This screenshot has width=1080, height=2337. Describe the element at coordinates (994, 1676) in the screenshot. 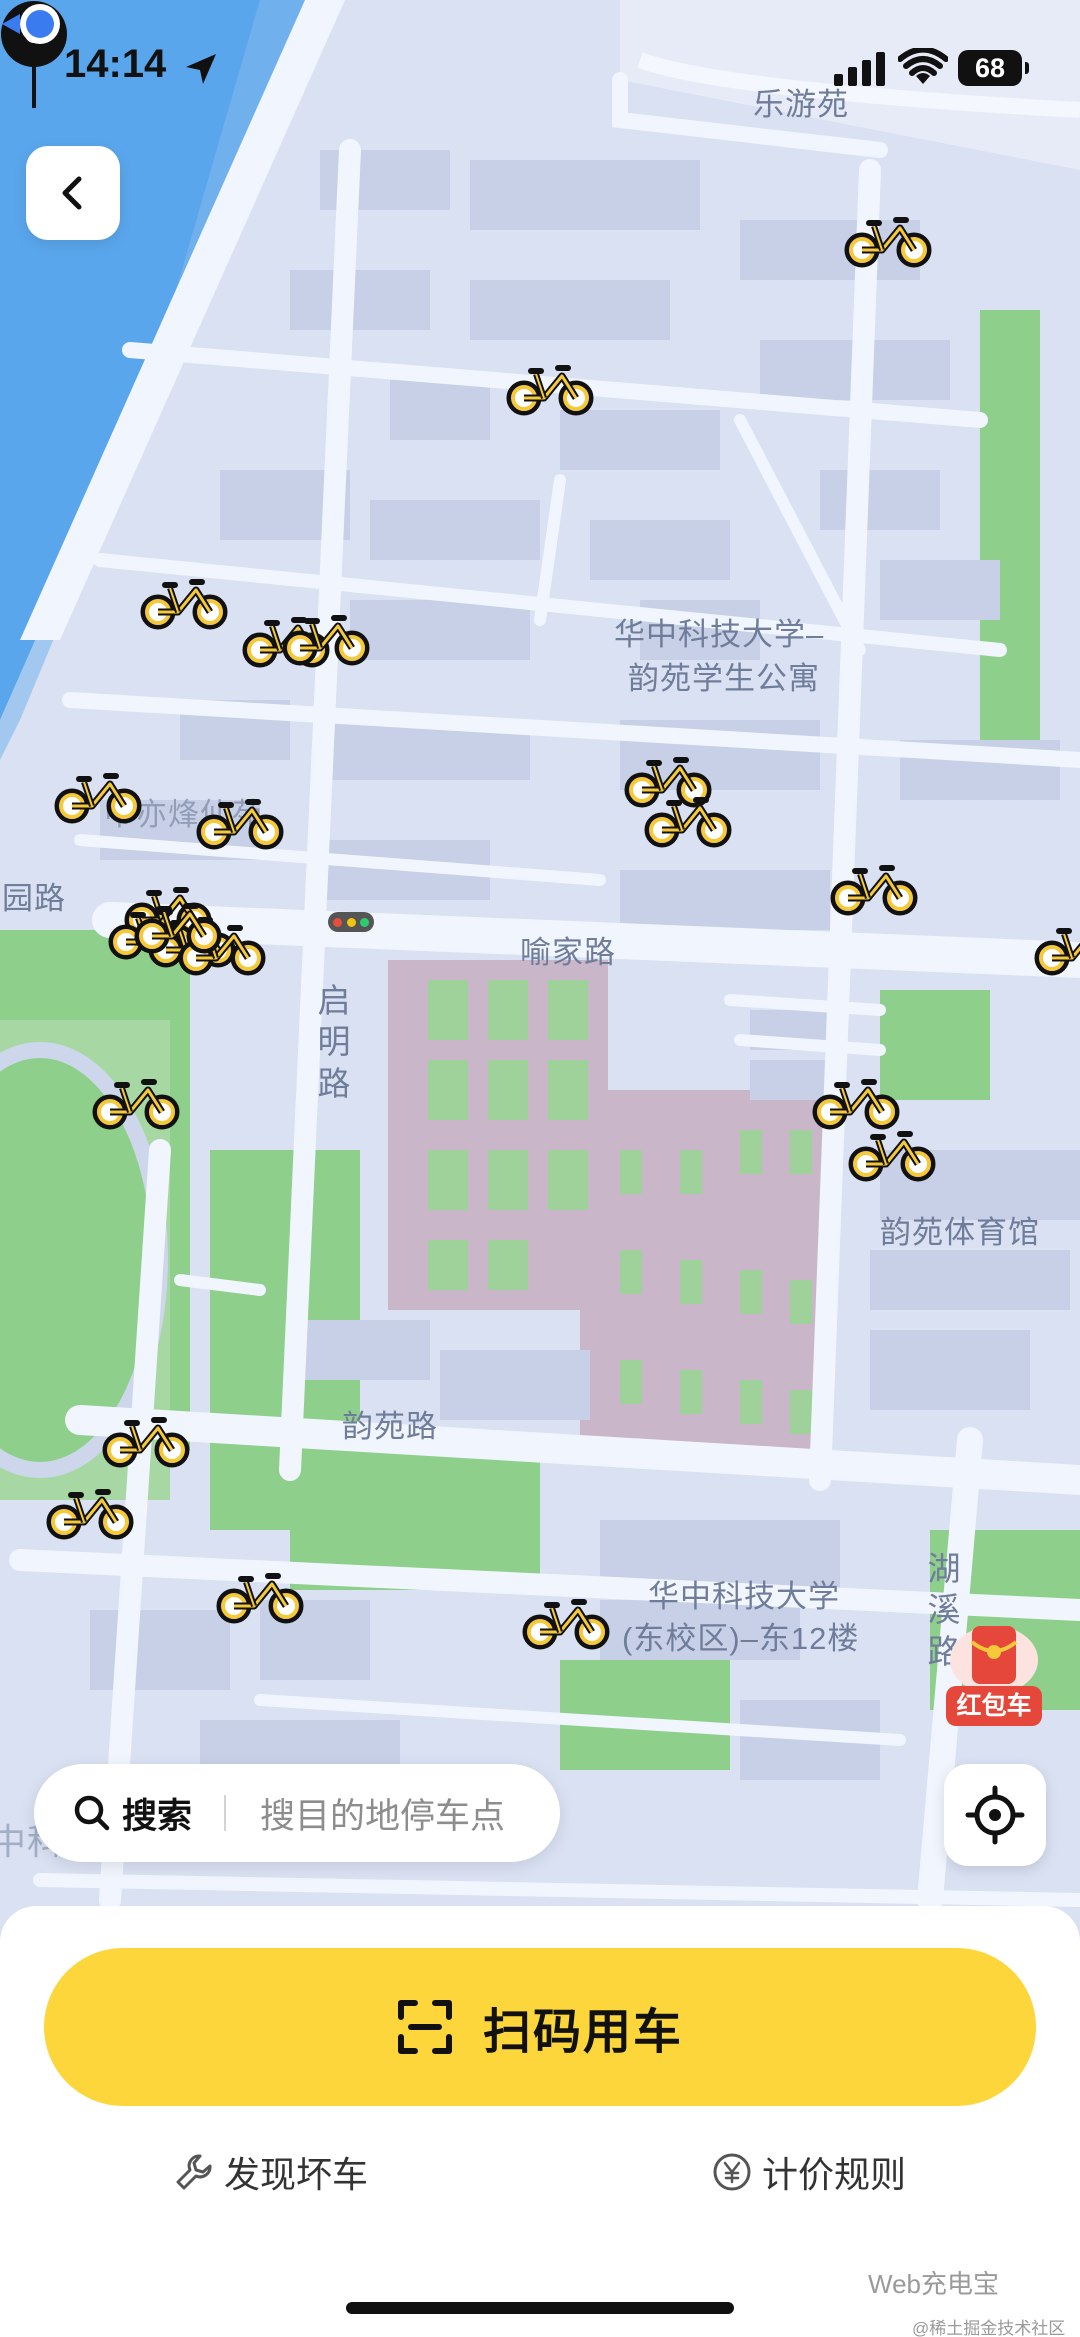

I see `hongbao-car-button: 红包车` at that location.